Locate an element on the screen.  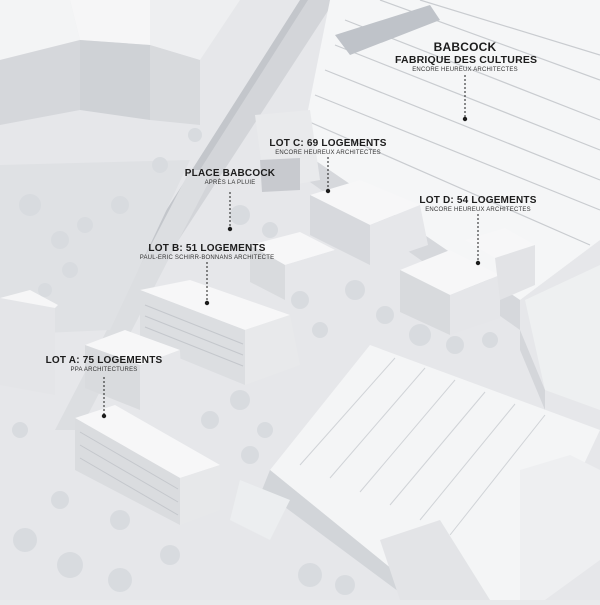
babcock-title: BABCOCK is located at coordinates (465, 47).